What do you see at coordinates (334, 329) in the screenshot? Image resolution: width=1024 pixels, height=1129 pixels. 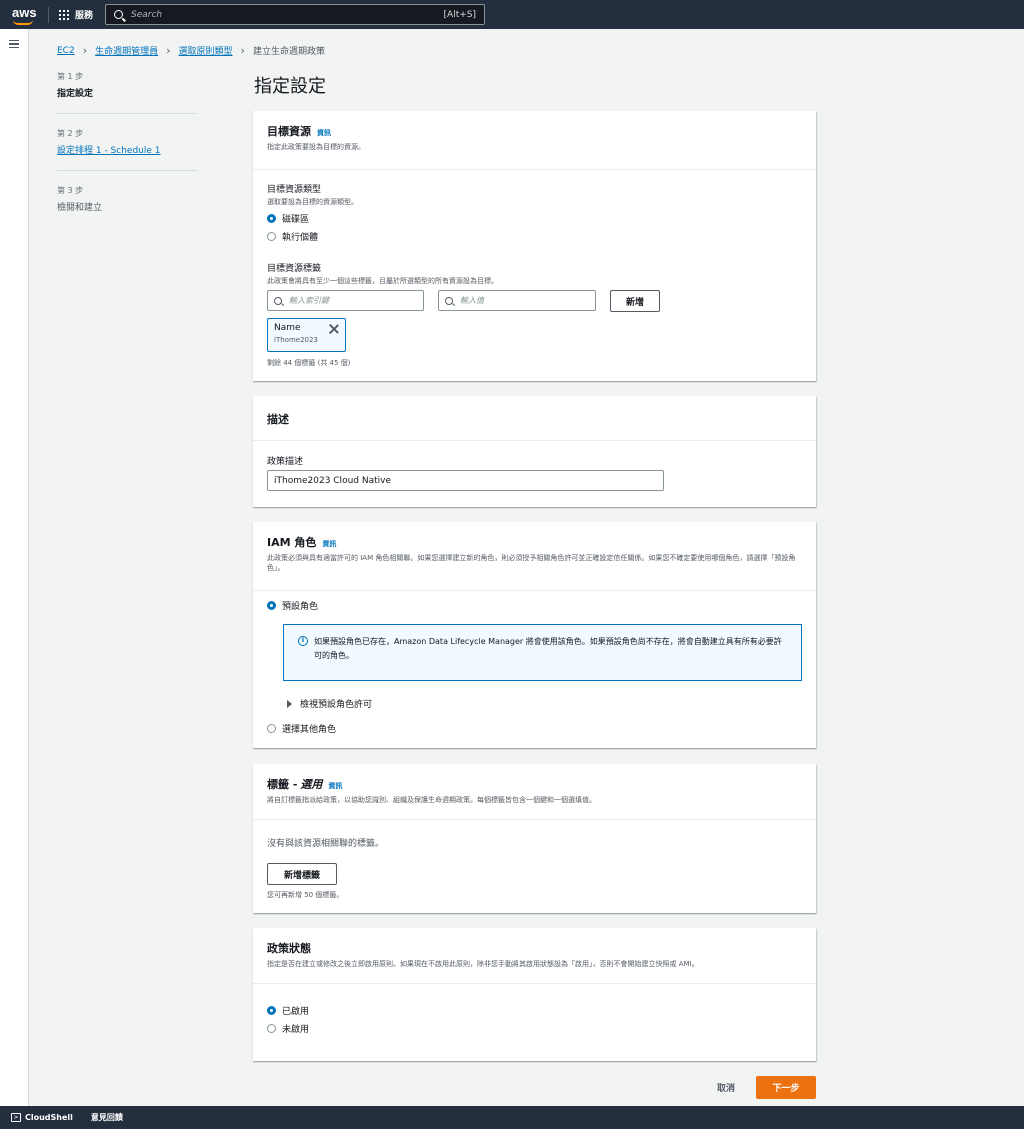 I see `close-icon` at bounding box center [334, 329].